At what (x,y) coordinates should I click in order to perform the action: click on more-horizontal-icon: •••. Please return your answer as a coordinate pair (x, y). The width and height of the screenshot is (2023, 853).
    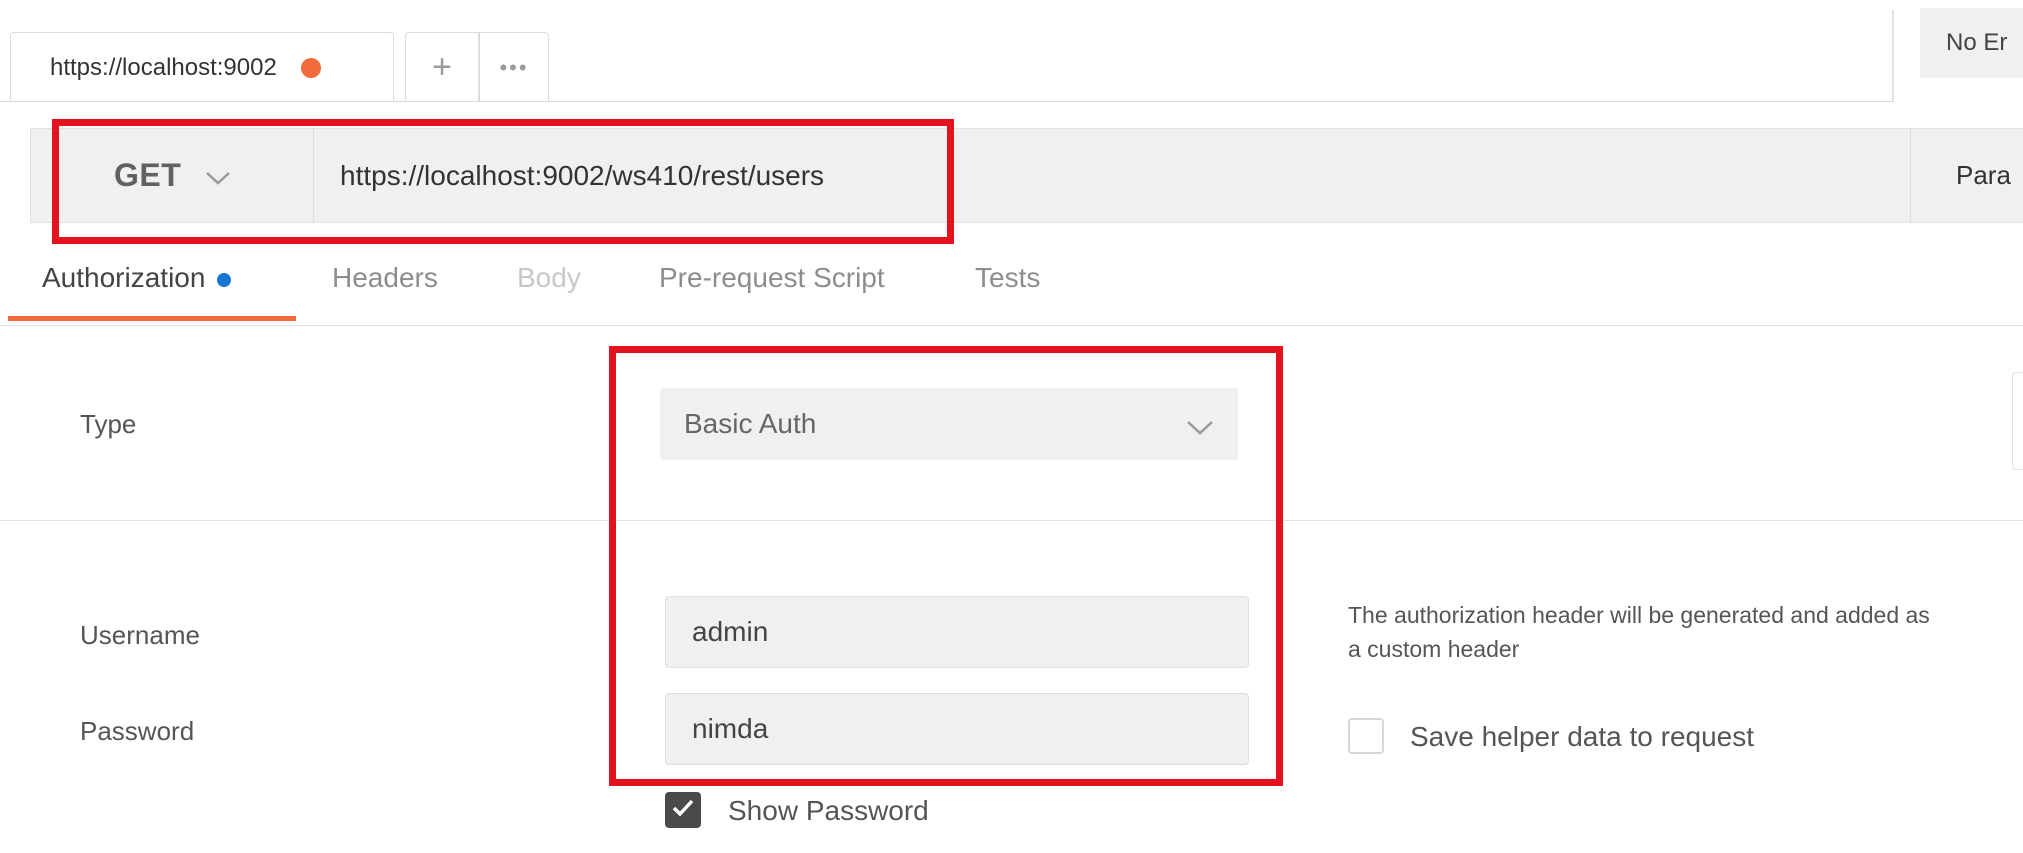
    Looking at the image, I should click on (514, 67).